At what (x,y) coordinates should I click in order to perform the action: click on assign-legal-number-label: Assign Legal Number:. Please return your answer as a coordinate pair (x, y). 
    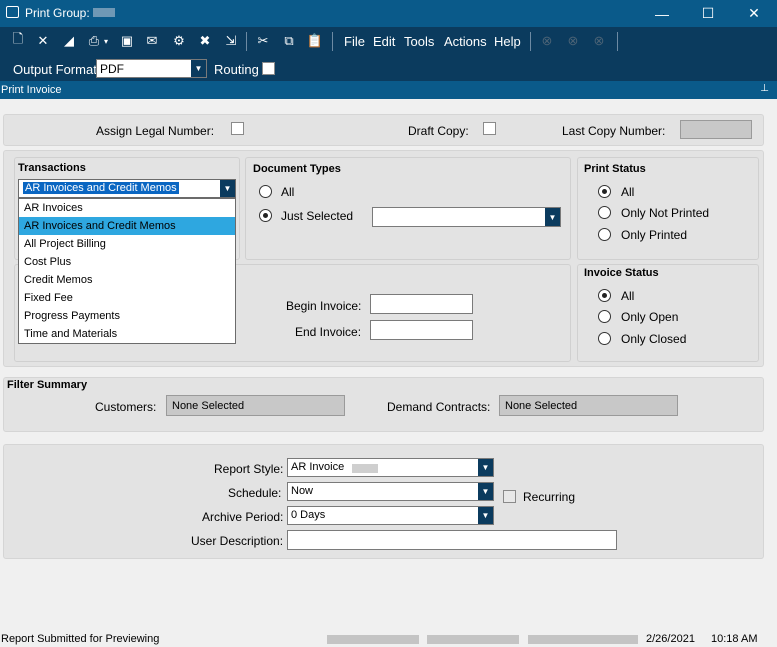
    Looking at the image, I should click on (155, 131).